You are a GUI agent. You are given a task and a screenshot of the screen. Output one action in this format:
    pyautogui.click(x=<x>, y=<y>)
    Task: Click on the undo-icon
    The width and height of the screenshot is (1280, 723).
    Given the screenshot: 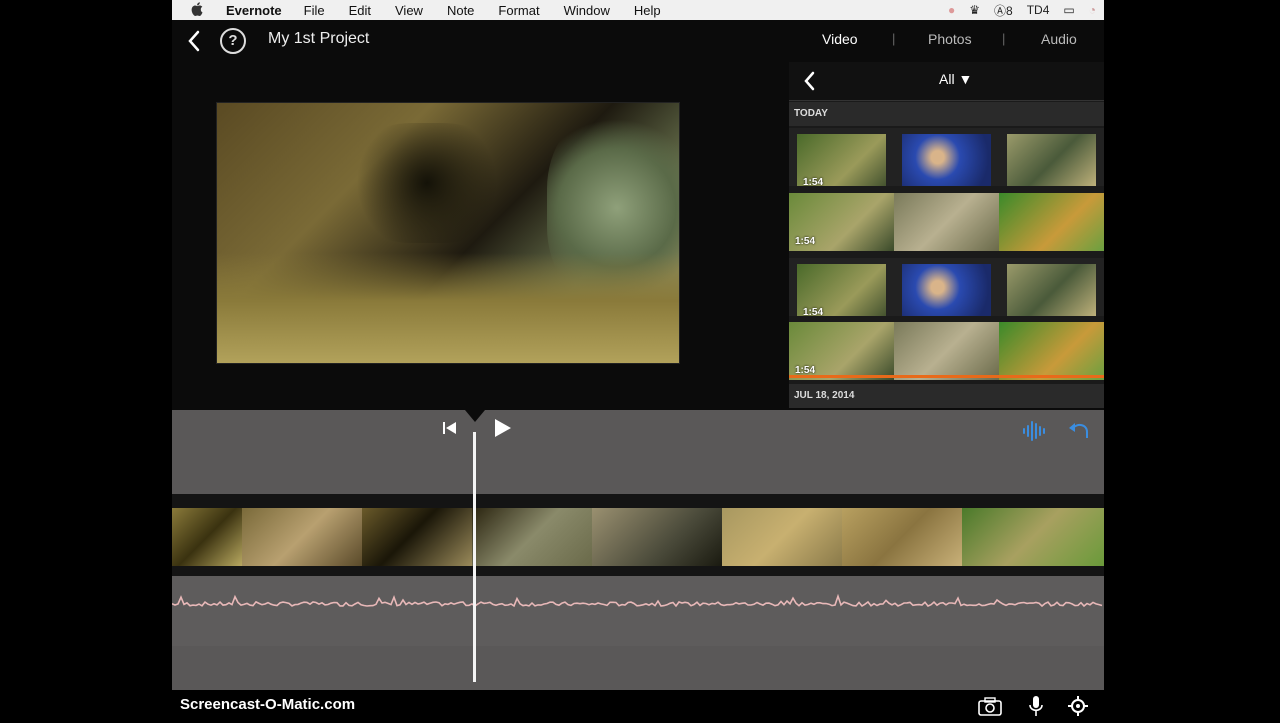 What is the action you would take?
    pyautogui.click(x=1079, y=431)
    